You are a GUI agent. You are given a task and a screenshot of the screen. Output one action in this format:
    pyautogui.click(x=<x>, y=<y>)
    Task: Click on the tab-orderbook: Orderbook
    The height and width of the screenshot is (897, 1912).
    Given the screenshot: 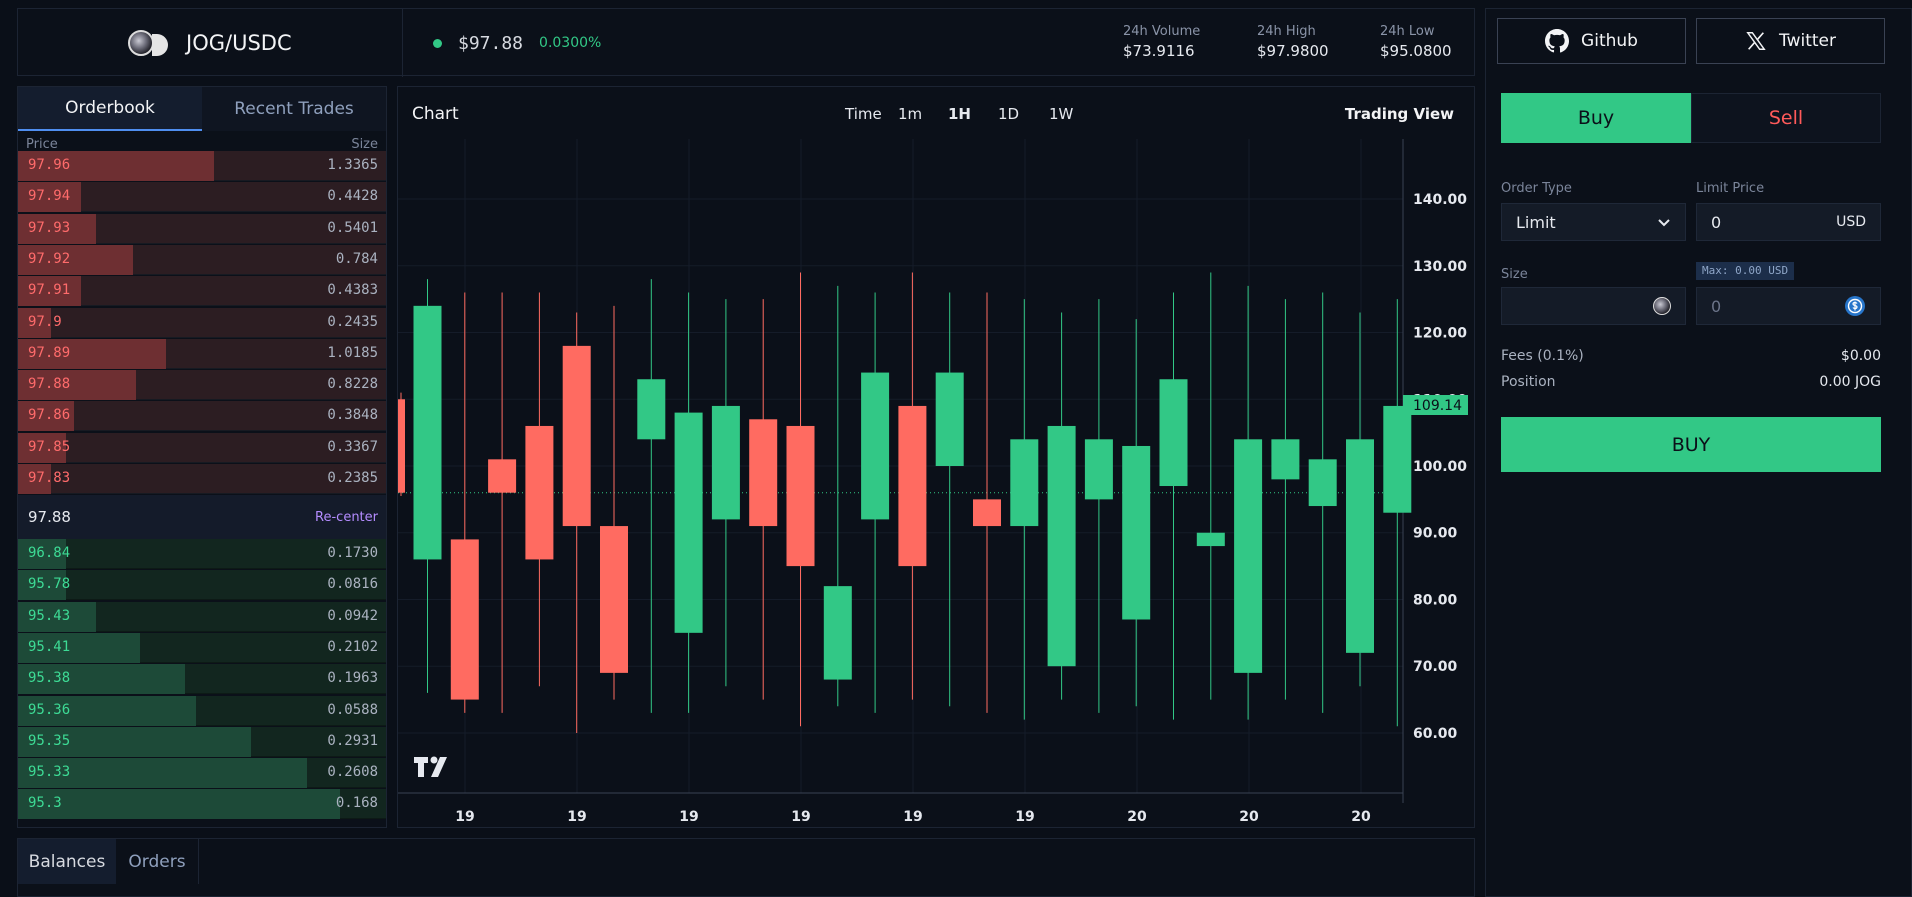 What is the action you would take?
    pyautogui.click(x=110, y=109)
    